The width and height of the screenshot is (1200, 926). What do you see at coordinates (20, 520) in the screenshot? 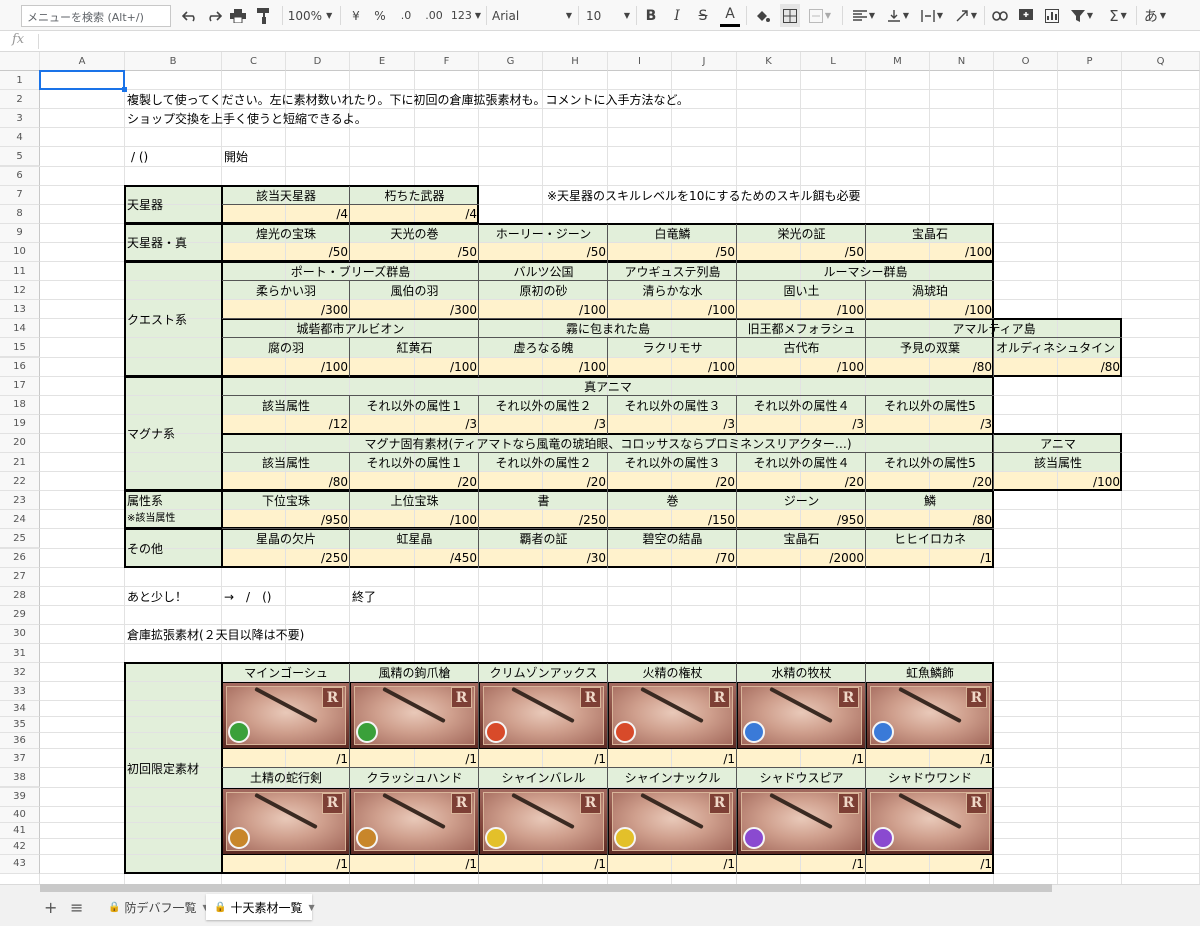
I see `row-header-24: 24` at bounding box center [20, 520].